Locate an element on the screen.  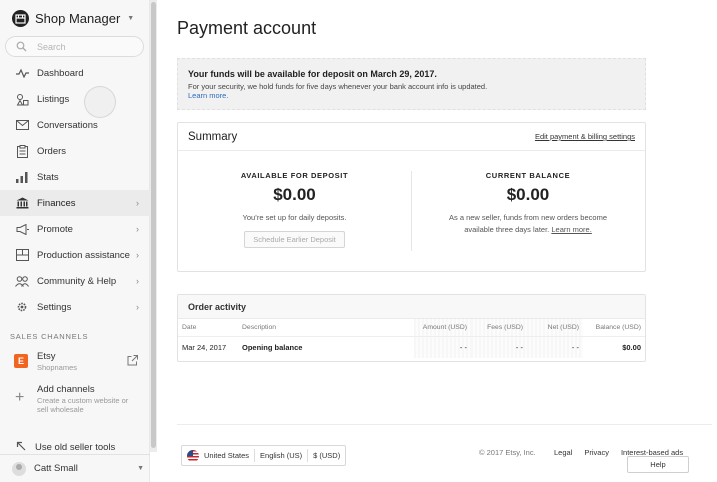
user-menu: Catt Small ▼ is located at coordinates (75, 468).